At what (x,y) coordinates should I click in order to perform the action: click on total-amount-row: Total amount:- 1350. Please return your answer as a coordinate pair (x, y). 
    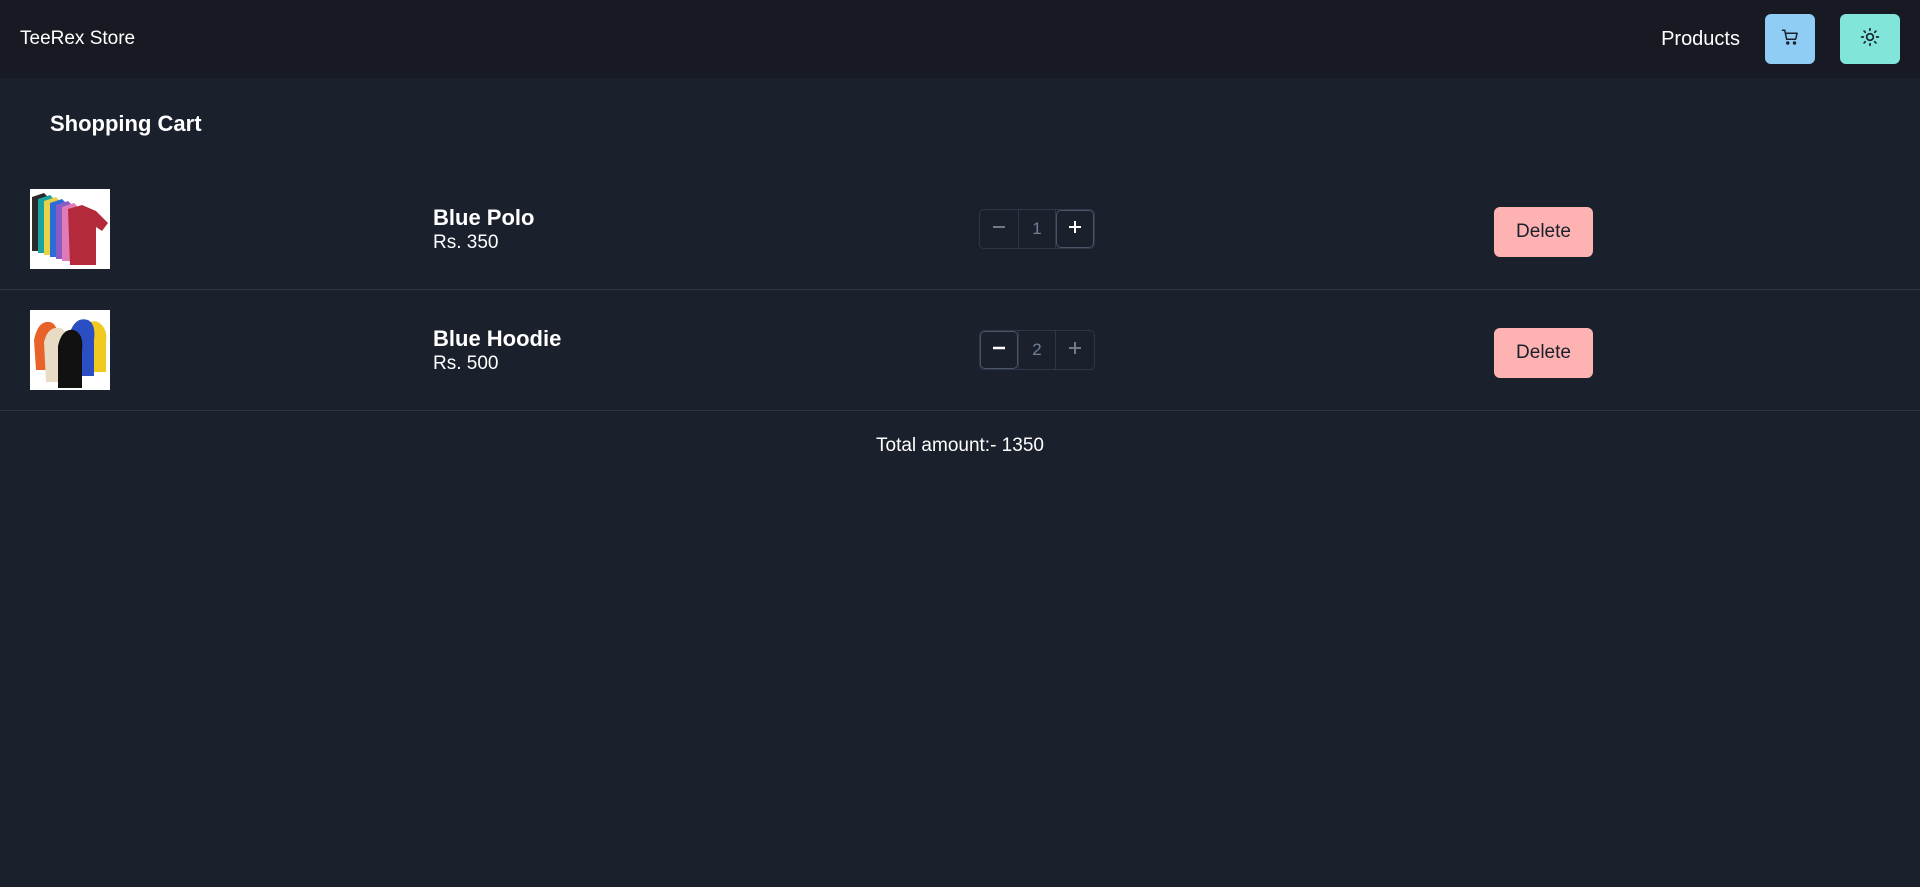
    Looking at the image, I should click on (960, 434).